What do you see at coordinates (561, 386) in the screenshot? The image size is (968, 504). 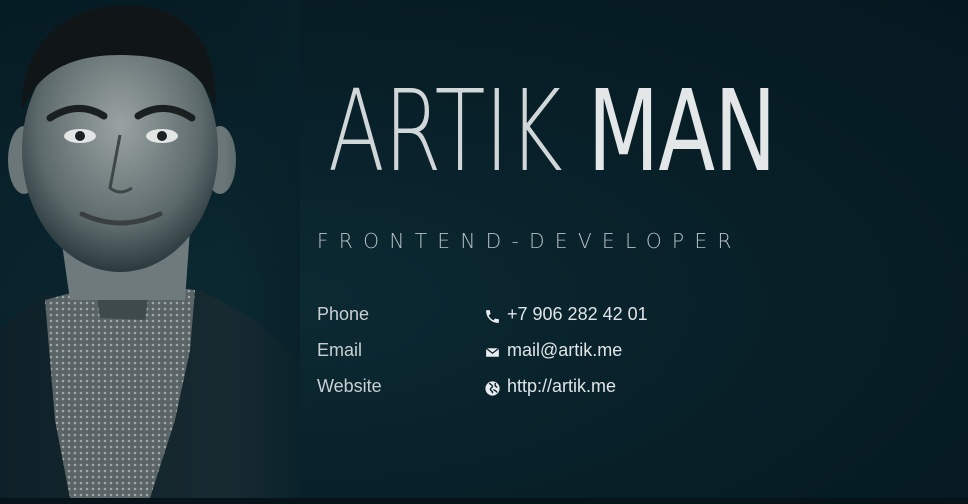 I see `website-link: http://artik.me` at bounding box center [561, 386].